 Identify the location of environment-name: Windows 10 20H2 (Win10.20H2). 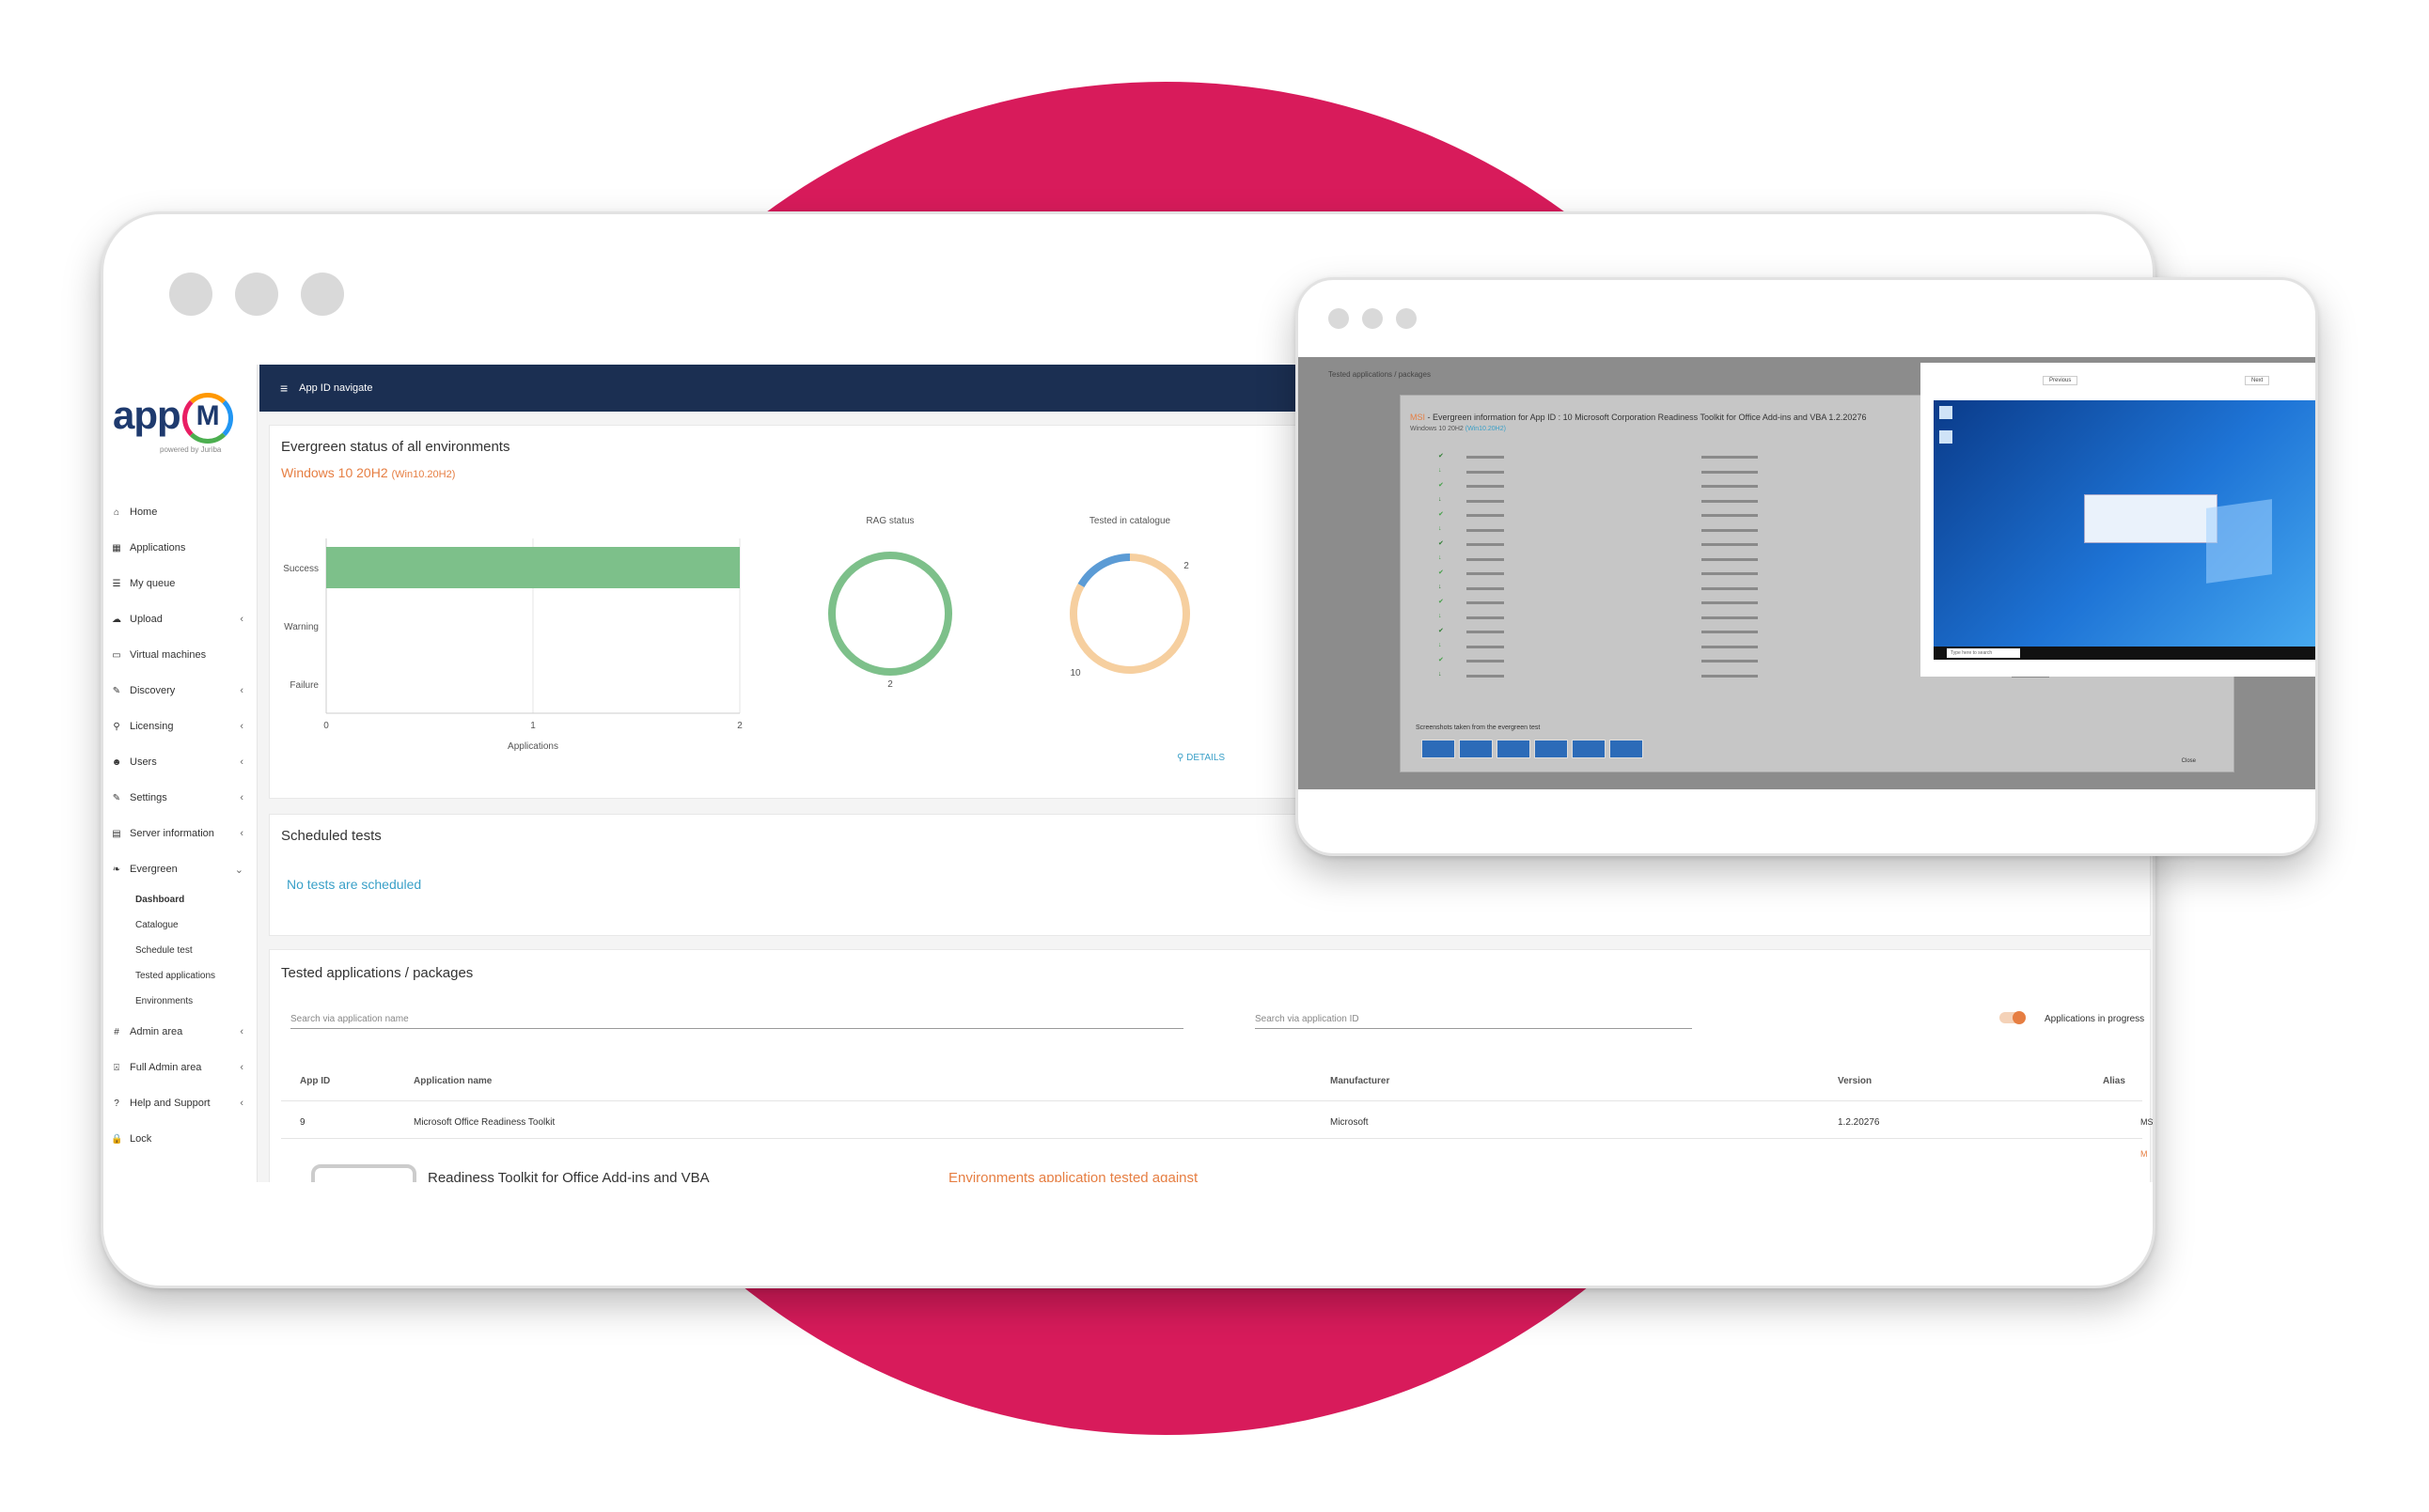
(368, 472).